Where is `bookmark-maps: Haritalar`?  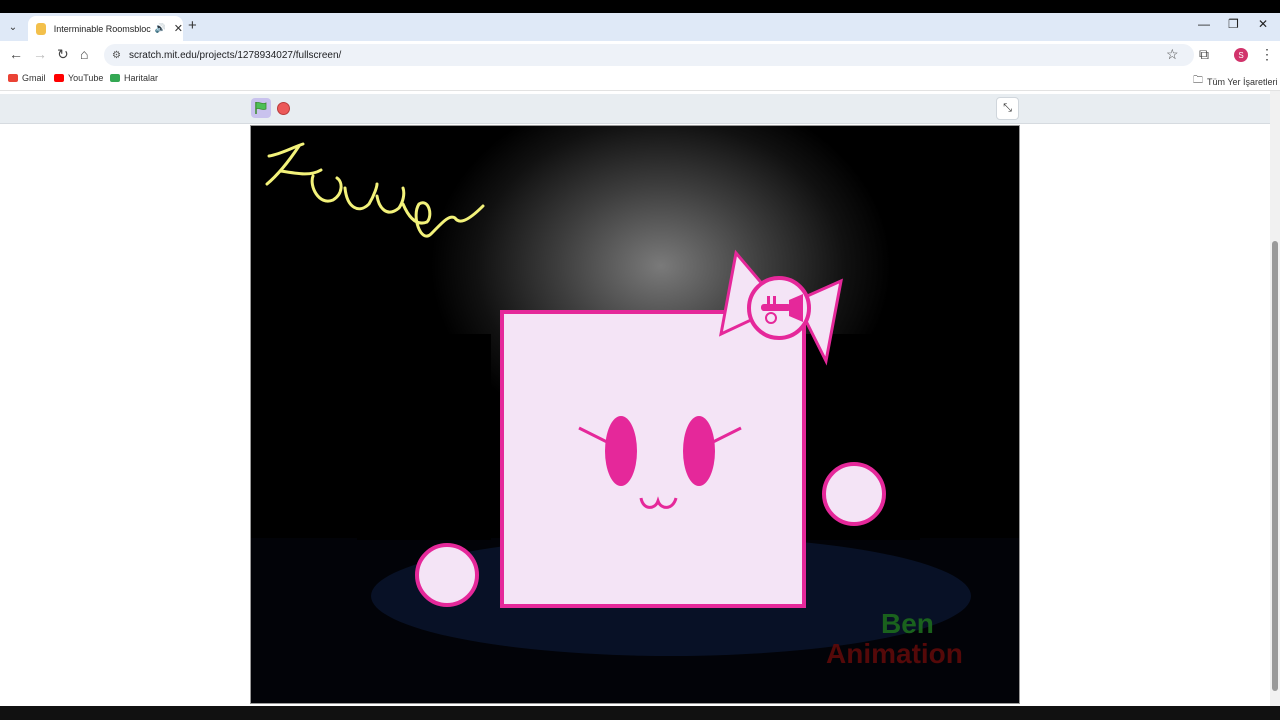
bookmark-maps: Haritalar is located at coordinates (134, 78).